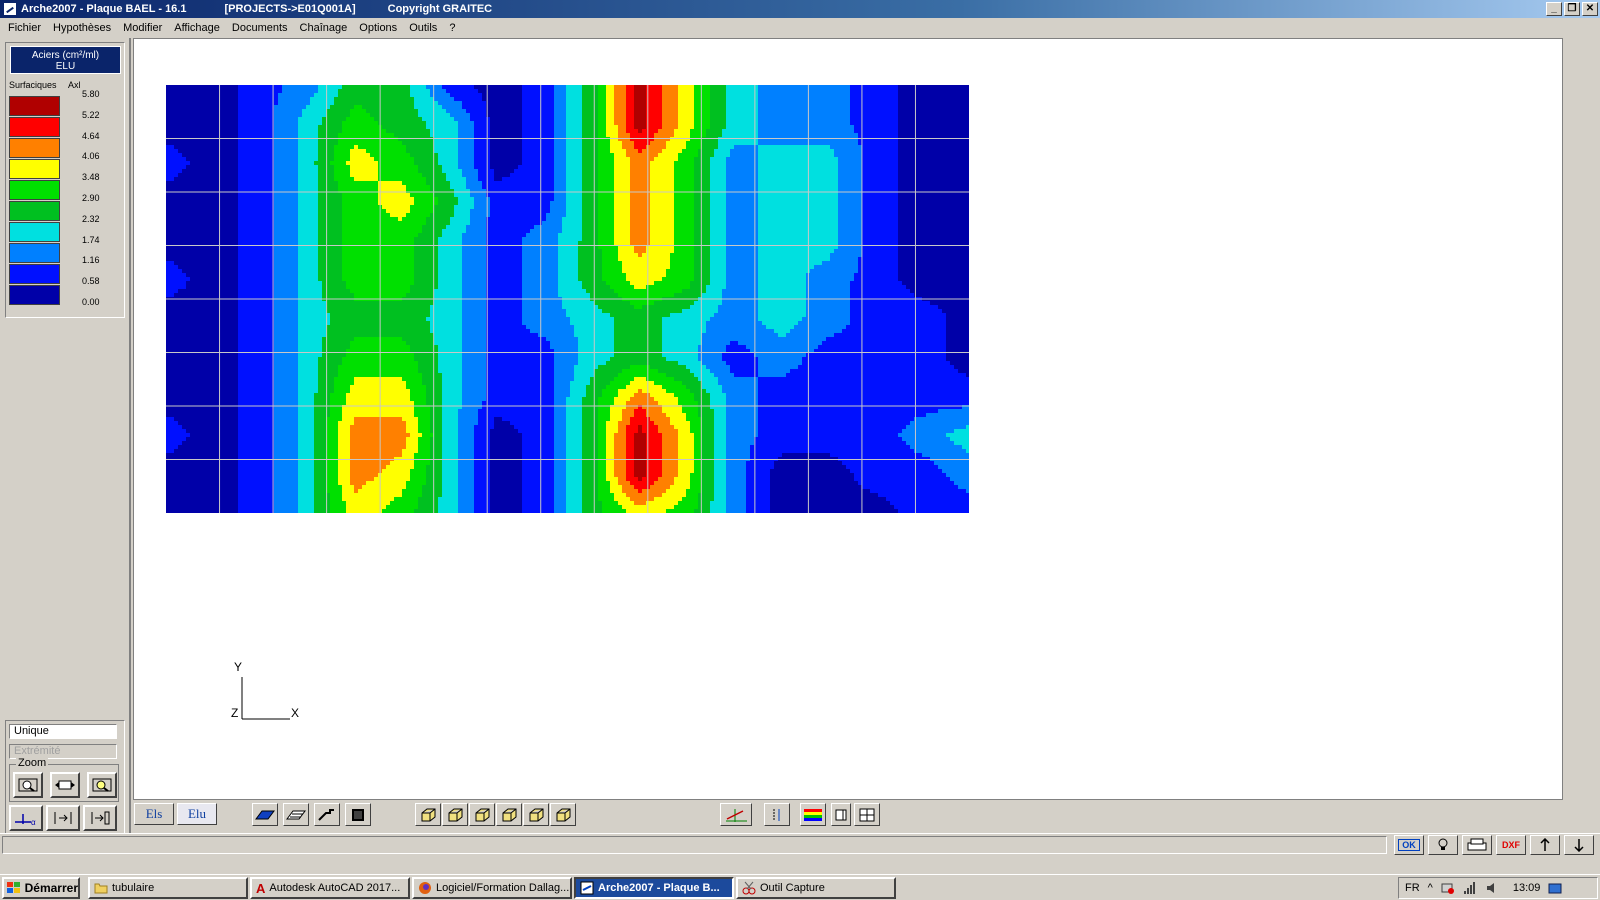  Describe the element at coordinates (142, 28) in the screenshot. I see `menu-modifier: Modifier` at that location.